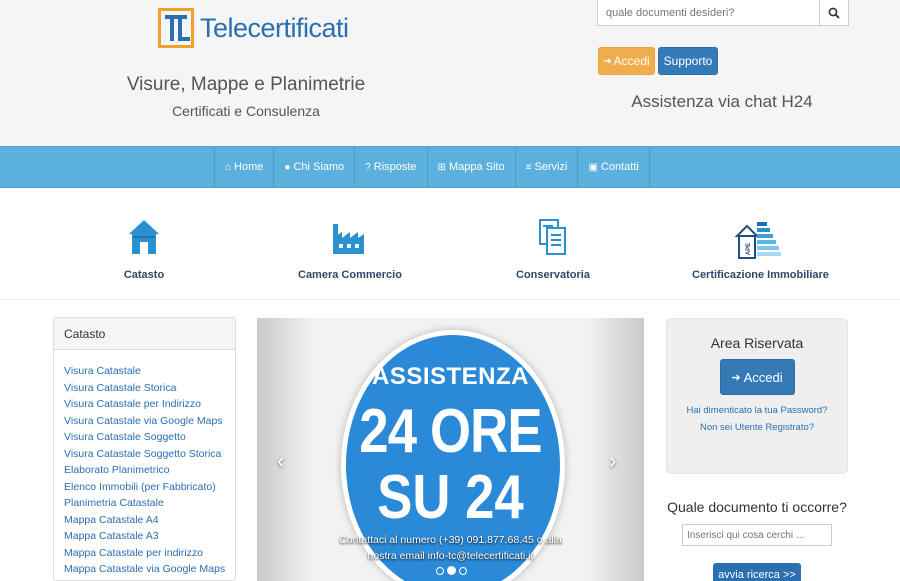  What do you see at coordinates (274, 27) in the screenshot?
I see `logo-text: Telecertificati` at bounding box center [274, 27].